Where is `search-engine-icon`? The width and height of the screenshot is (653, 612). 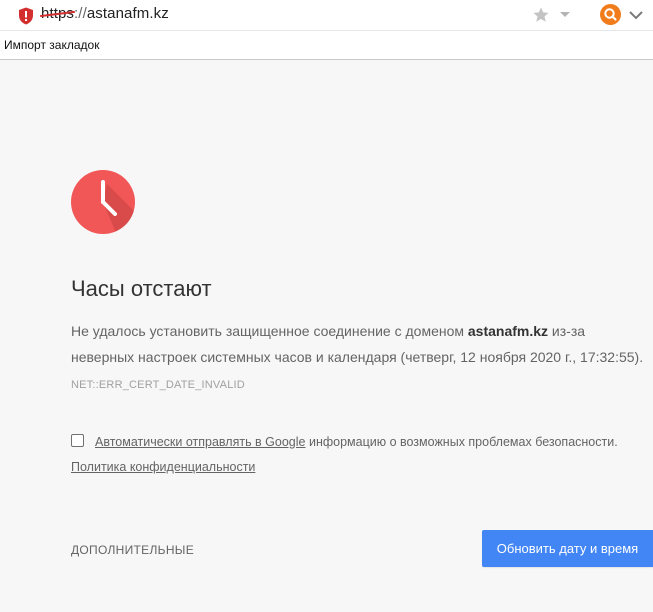 search-engine-icon is located at coordinates (610, 14).